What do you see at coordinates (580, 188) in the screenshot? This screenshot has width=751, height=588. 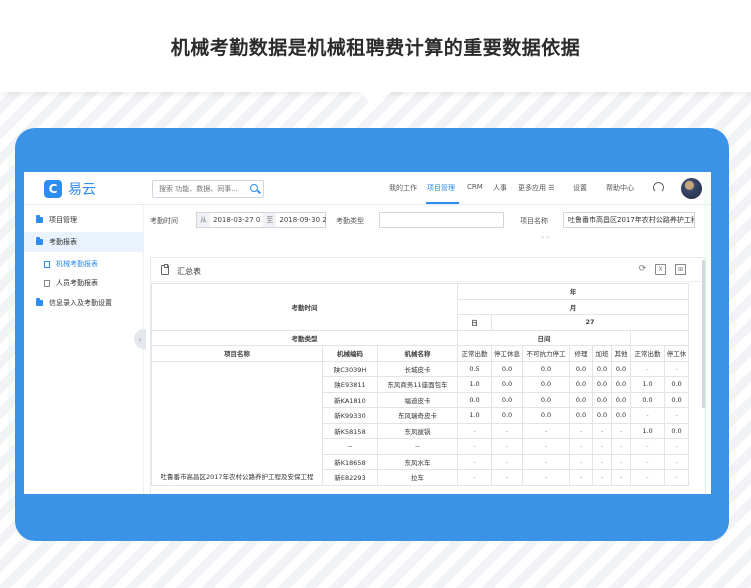 I see `nav-settings: 设置` at bounding box center [580, 188].